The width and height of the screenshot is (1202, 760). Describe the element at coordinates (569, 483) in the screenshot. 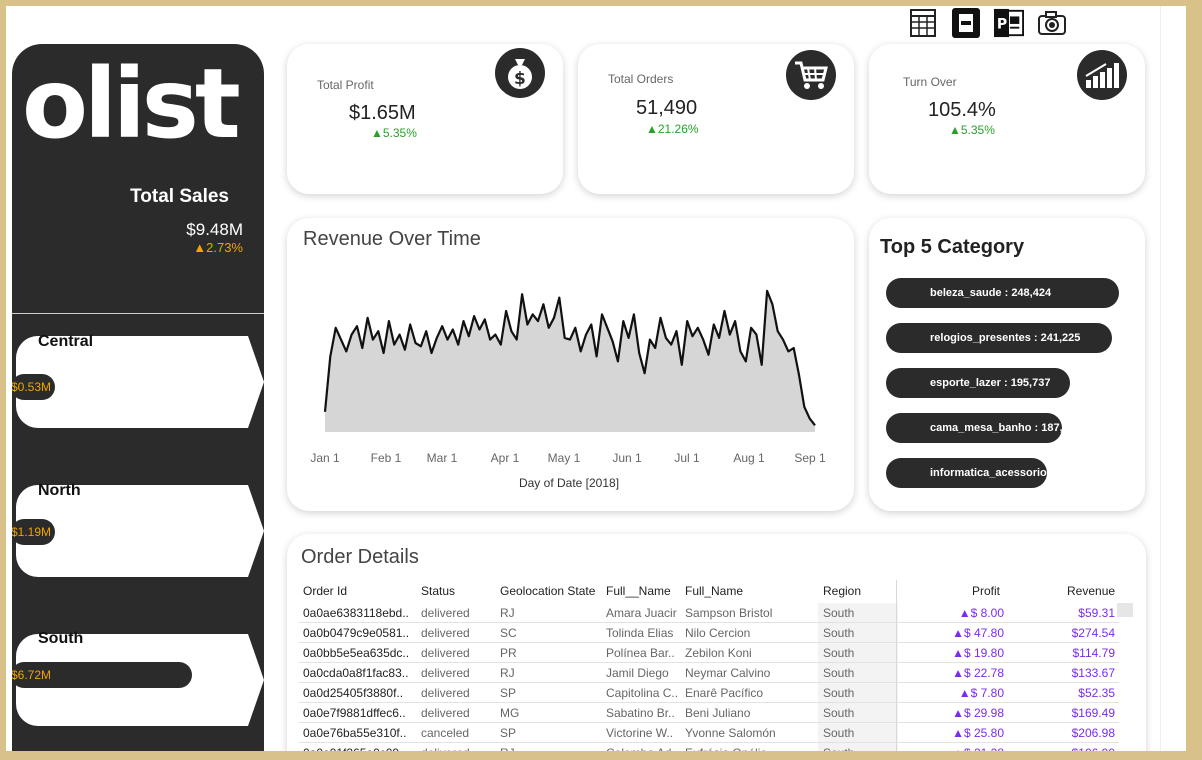

I see `revenue-x-axis-label: Day of Date [2018]` at that location.